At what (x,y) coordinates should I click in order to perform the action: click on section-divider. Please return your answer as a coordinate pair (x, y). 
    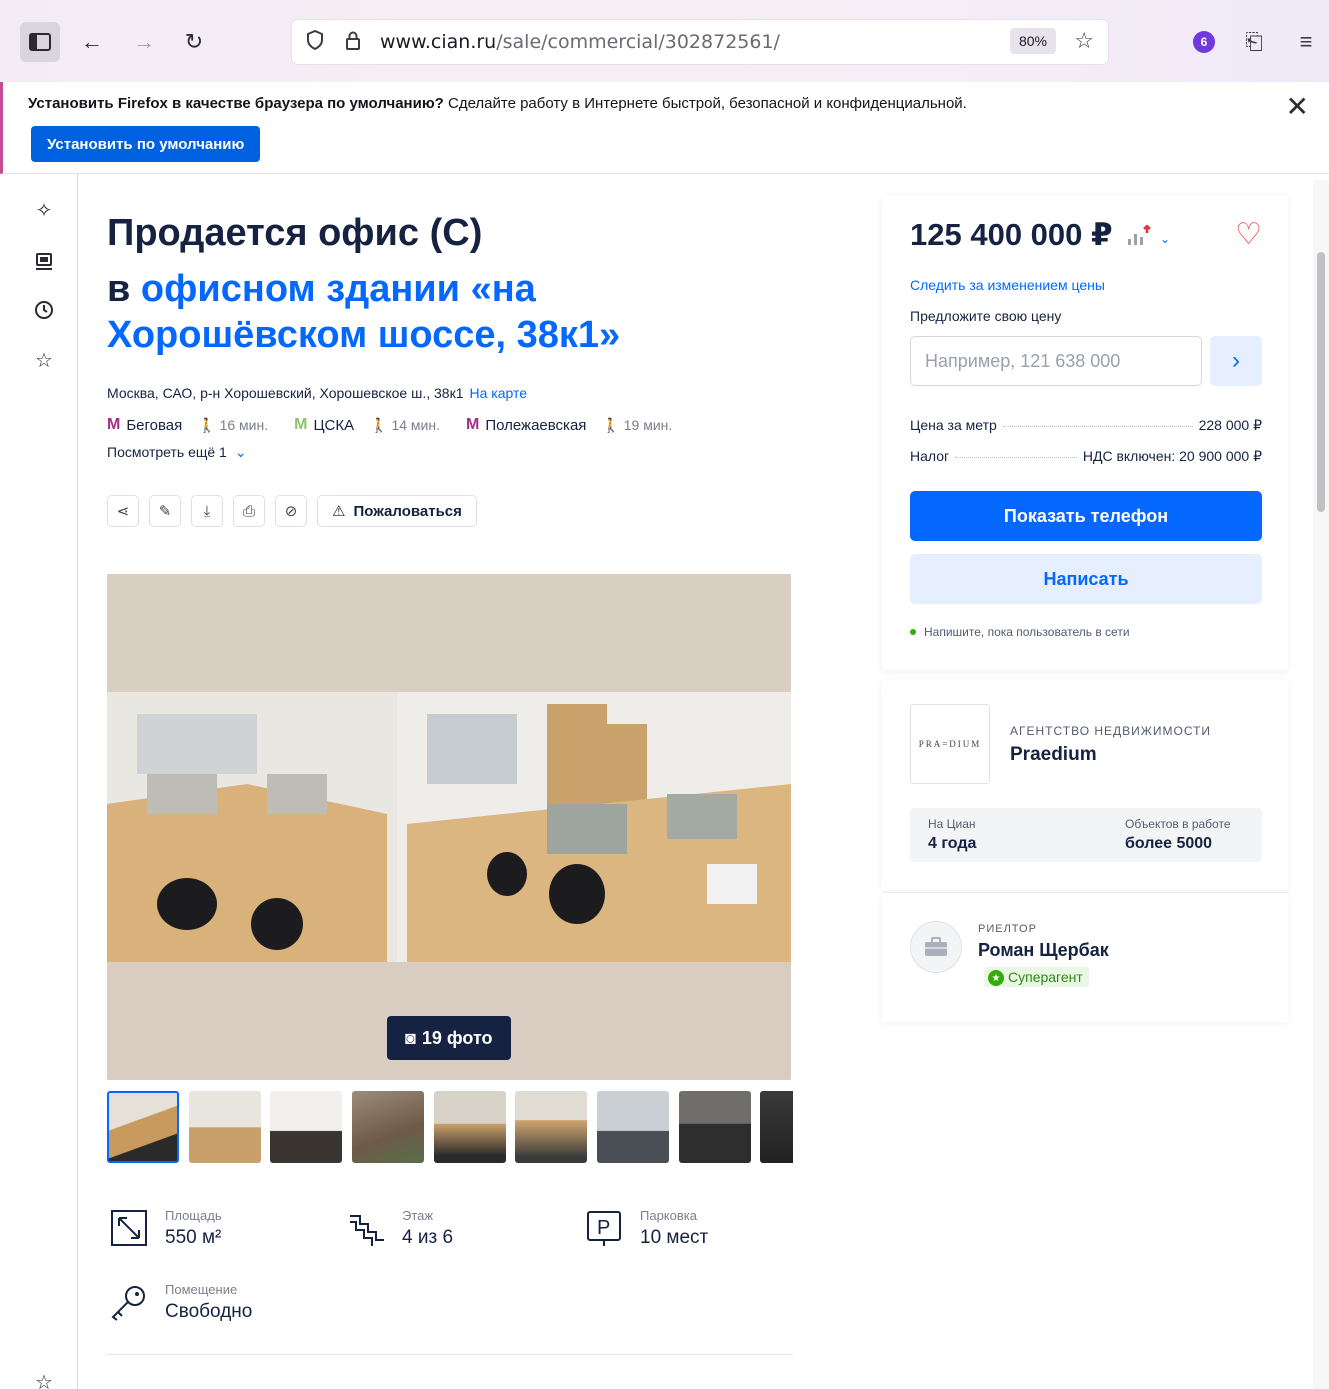
    Looking at the image, I should click on (450, 1354).